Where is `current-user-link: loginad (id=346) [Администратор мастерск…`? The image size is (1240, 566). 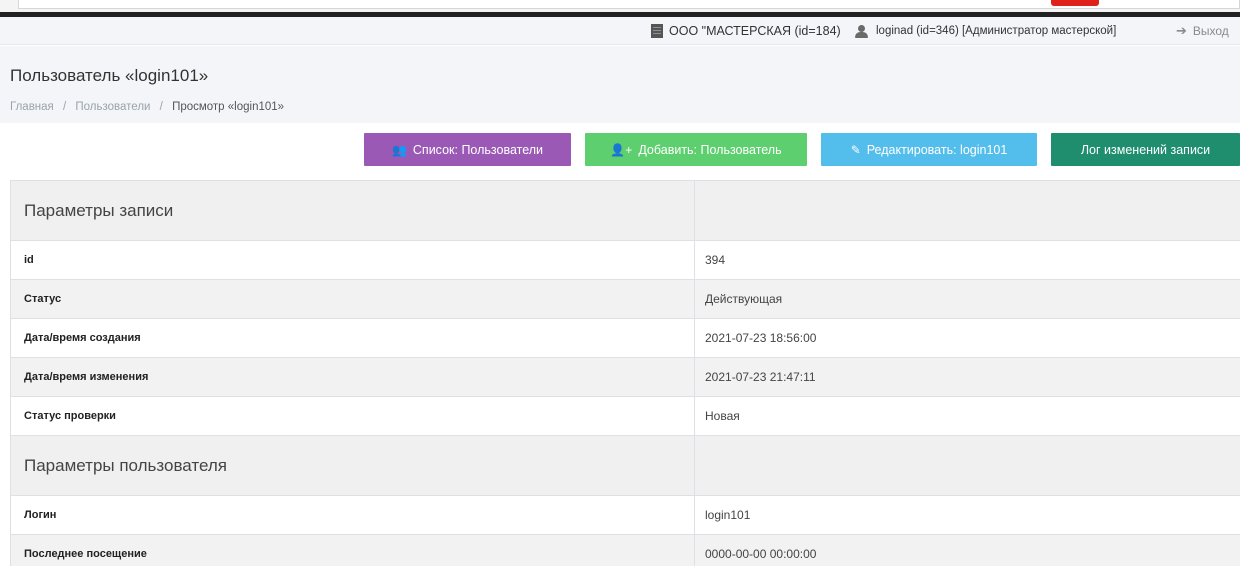
current-user-link: loginad (id=346) [Администратор мастерск… is located at coordinates (985, 31).